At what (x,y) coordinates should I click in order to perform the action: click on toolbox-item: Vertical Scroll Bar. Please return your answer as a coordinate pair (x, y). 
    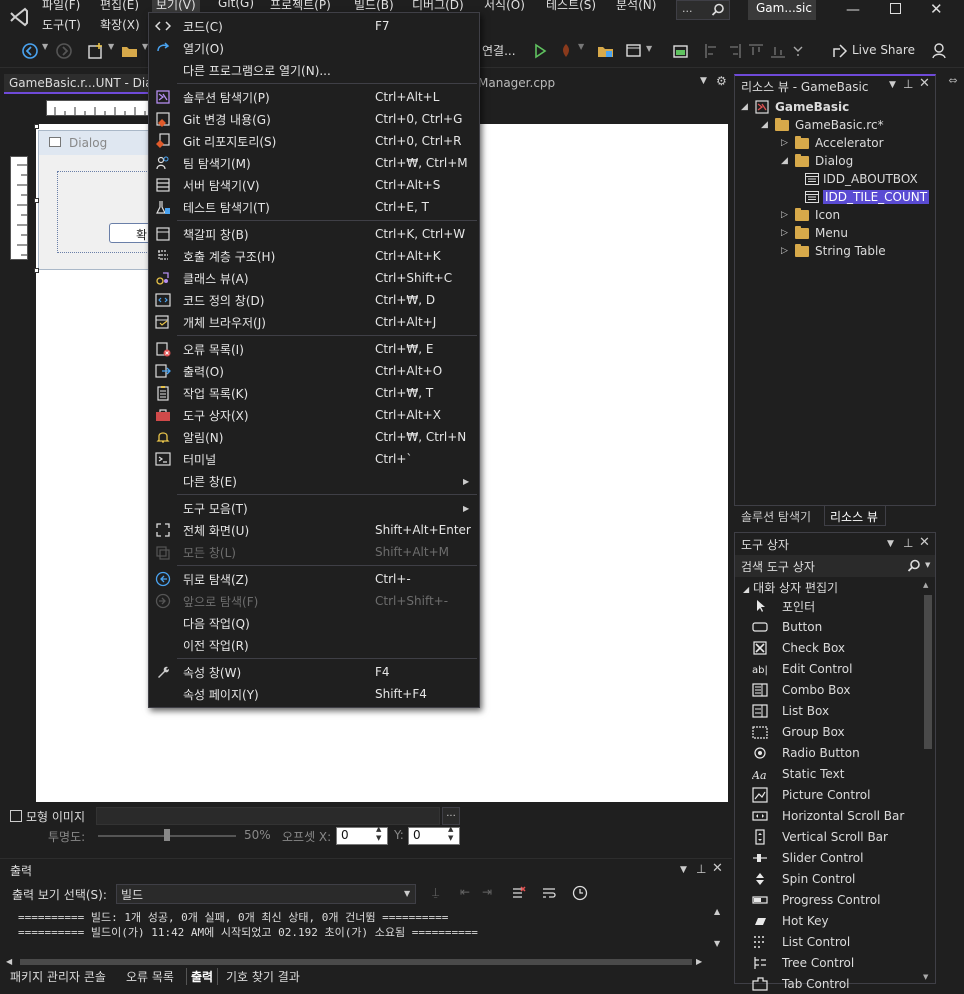
    Looking at the image, I should click on (820, 837).